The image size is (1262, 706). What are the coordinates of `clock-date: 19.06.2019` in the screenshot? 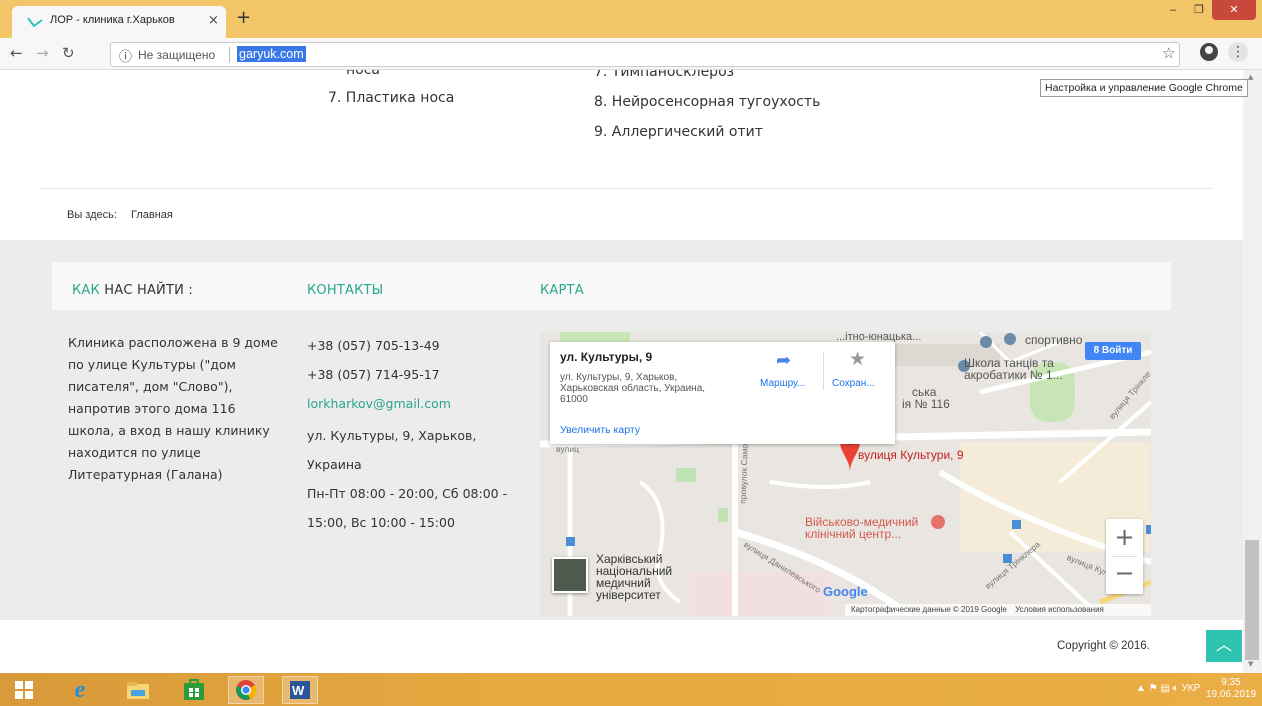 It's located at (1231, 694).